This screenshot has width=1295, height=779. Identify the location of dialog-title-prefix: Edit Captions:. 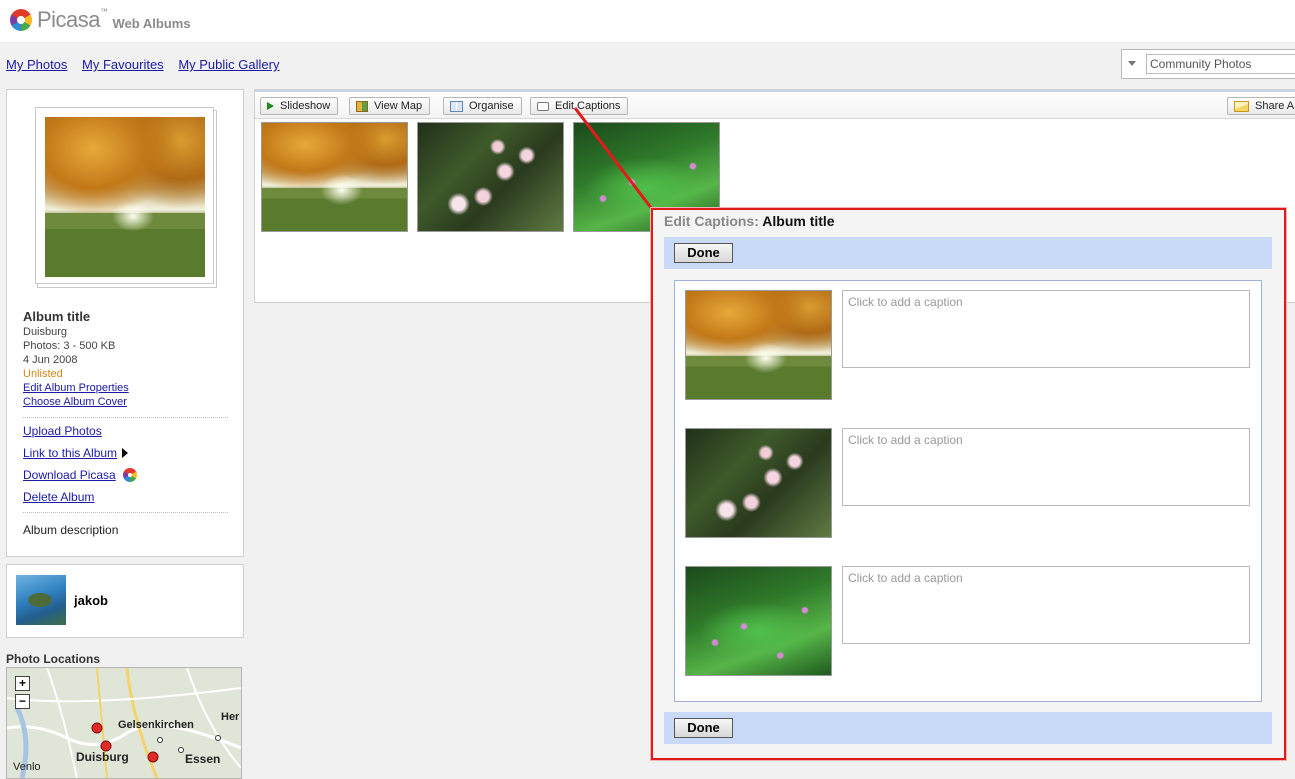
(711, 221).